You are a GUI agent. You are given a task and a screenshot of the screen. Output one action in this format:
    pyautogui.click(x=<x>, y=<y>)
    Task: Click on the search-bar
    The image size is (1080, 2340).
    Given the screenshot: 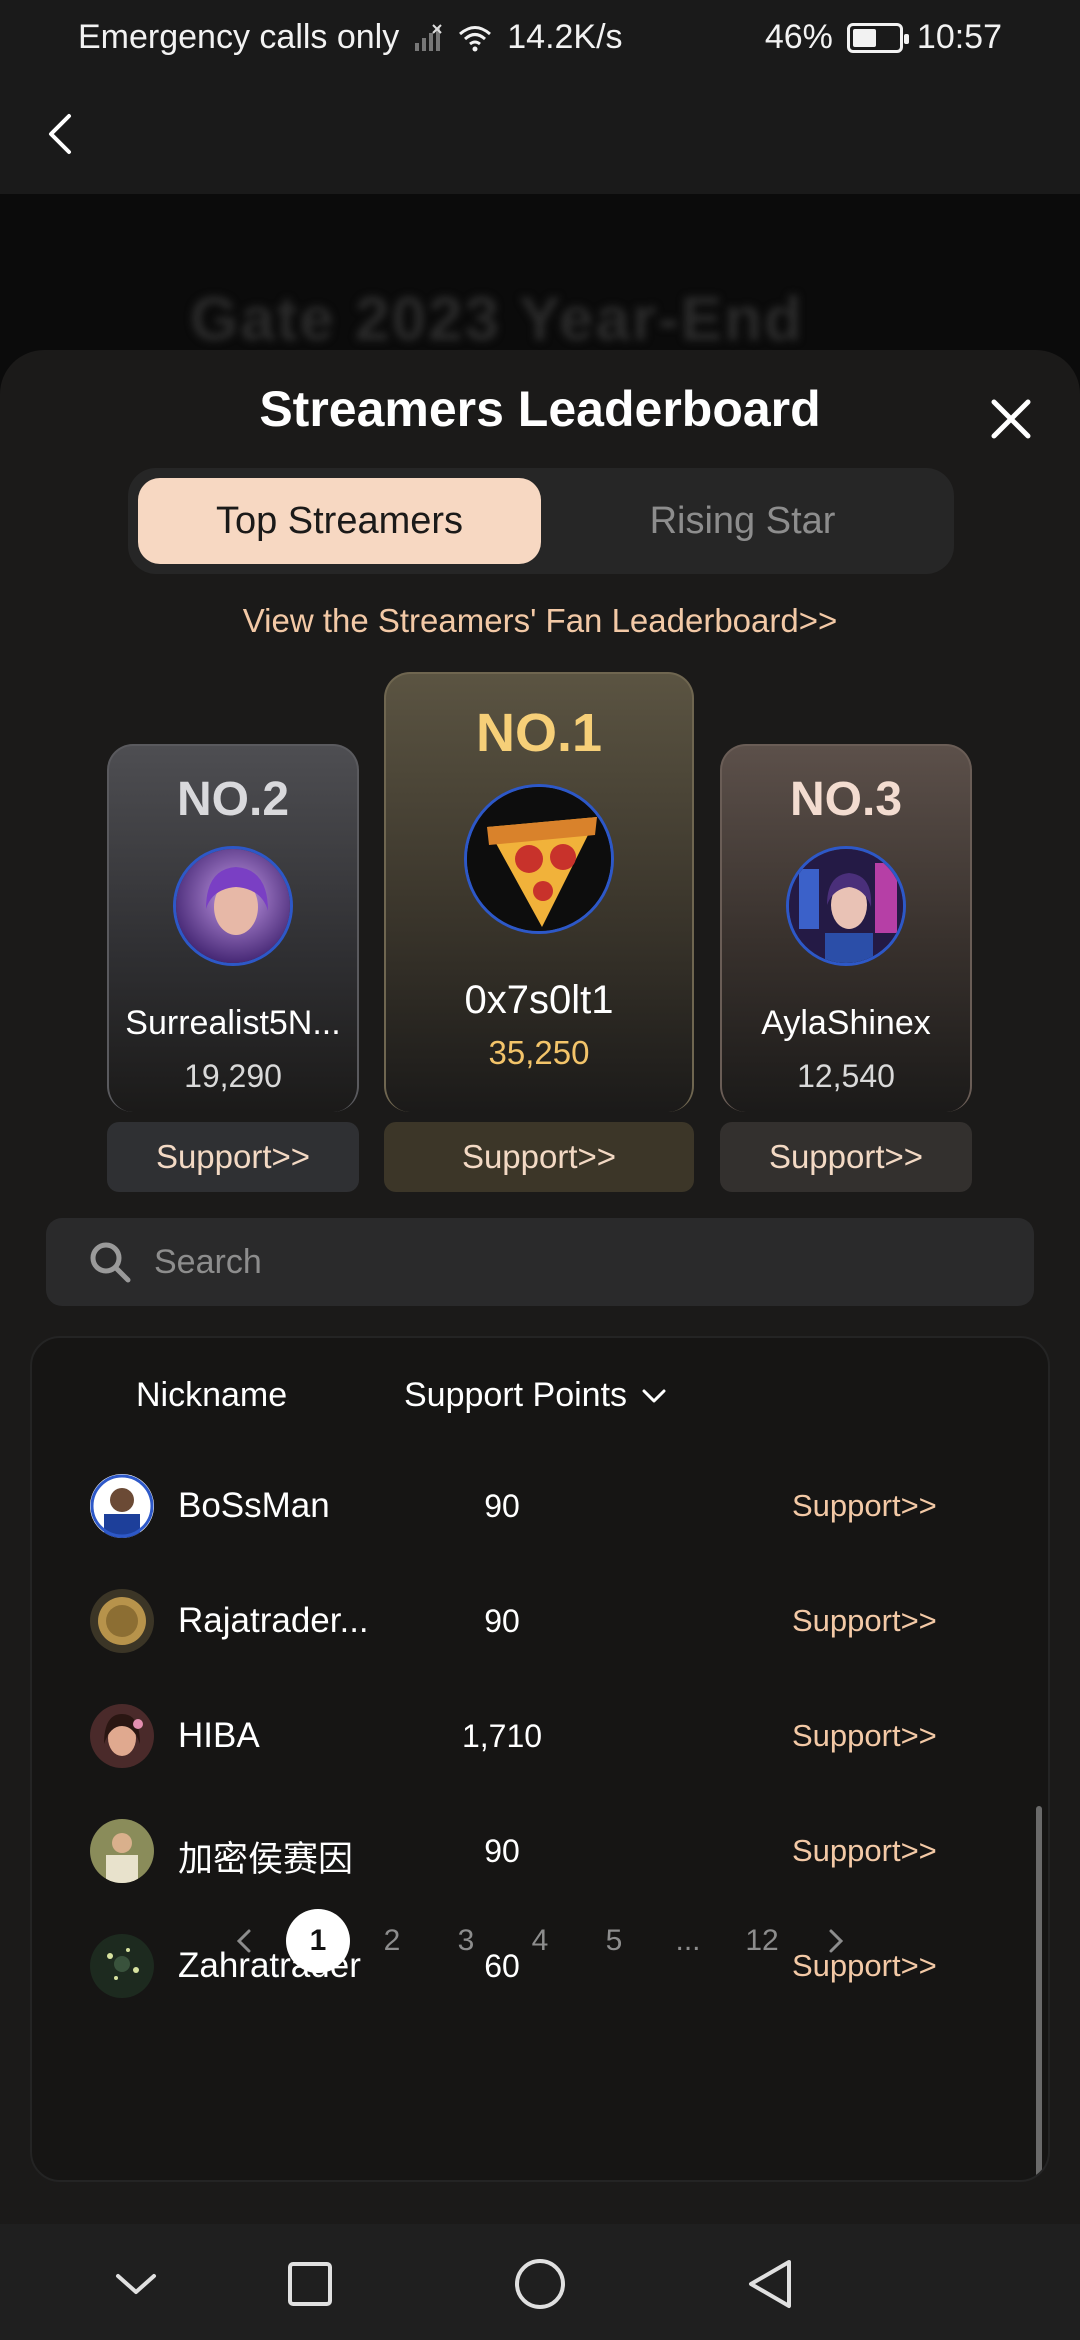 What is the action you would take?
    pyautogui.click(x=540, y=1262)
    